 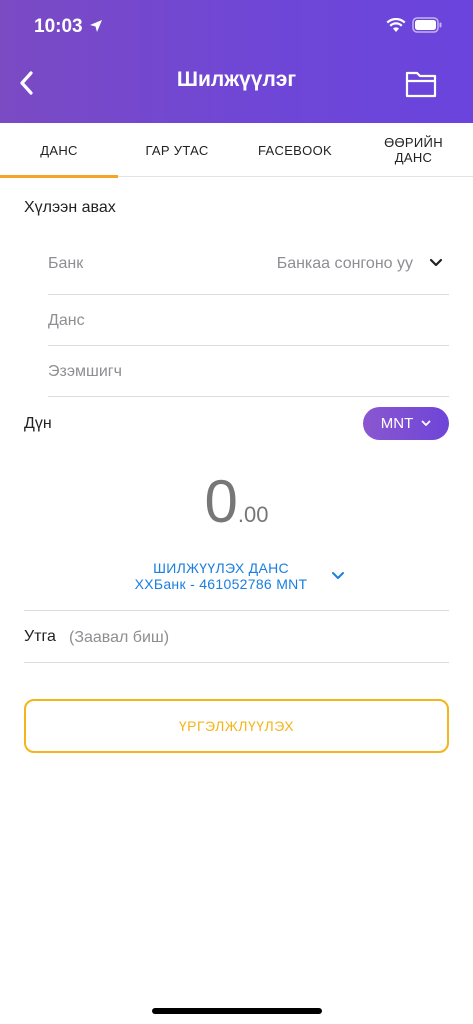 What do you see at coordinates (66, 263) in the screenshot?
I see `bank-label: Банк` at bounding box center [66, 263].